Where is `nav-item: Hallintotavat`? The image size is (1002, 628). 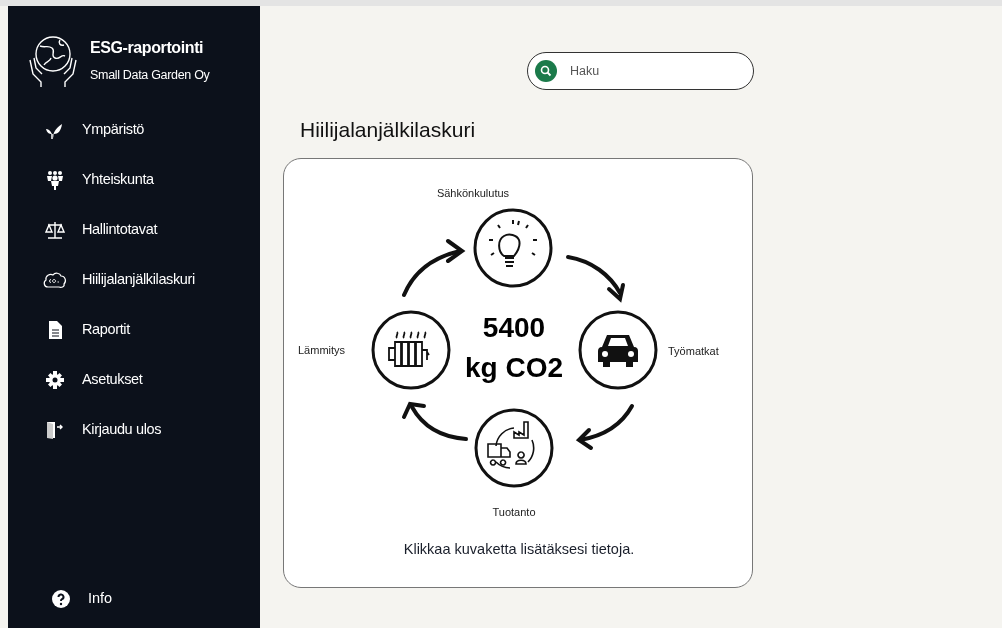 nav-item: Hallintotavat is located at coordinates (150, 230).